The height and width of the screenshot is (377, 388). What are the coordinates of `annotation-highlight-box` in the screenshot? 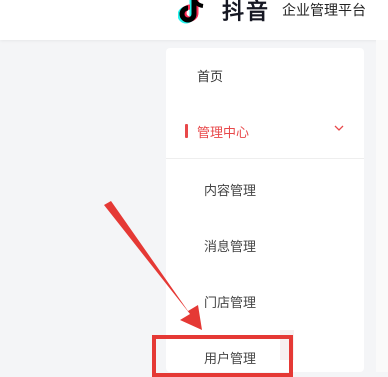 It's located at (222, 356).